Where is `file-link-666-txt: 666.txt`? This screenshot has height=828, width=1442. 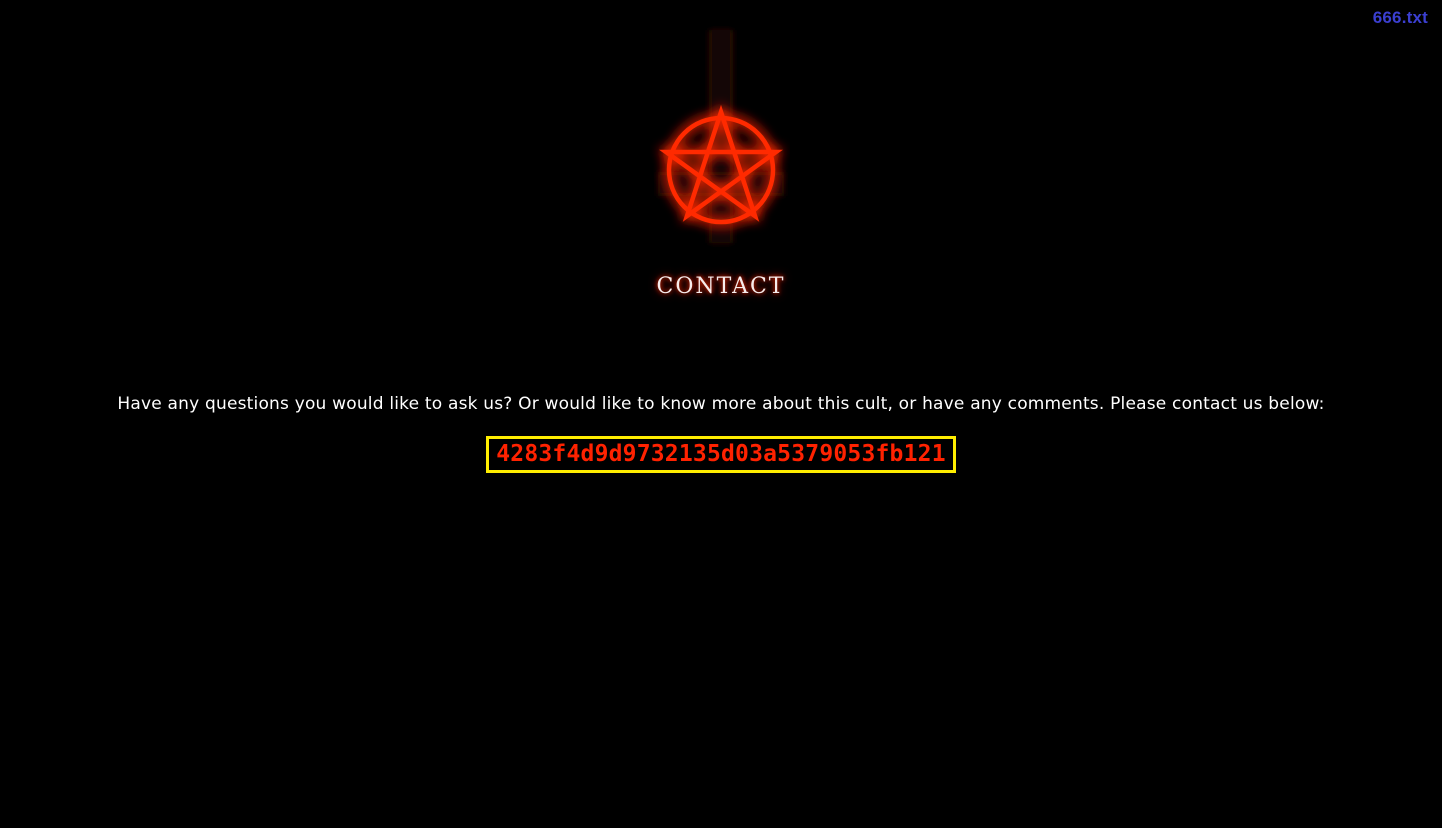
file-link-666-txt: 666.txt is located at coordinates (1400, 18).